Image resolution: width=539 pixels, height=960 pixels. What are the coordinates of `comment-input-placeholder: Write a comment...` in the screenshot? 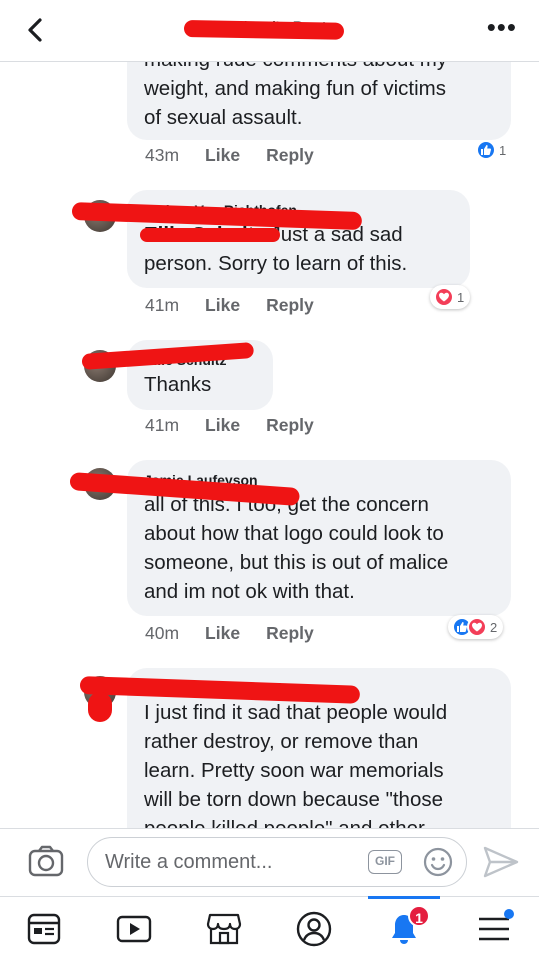 It's located at (189, 862).